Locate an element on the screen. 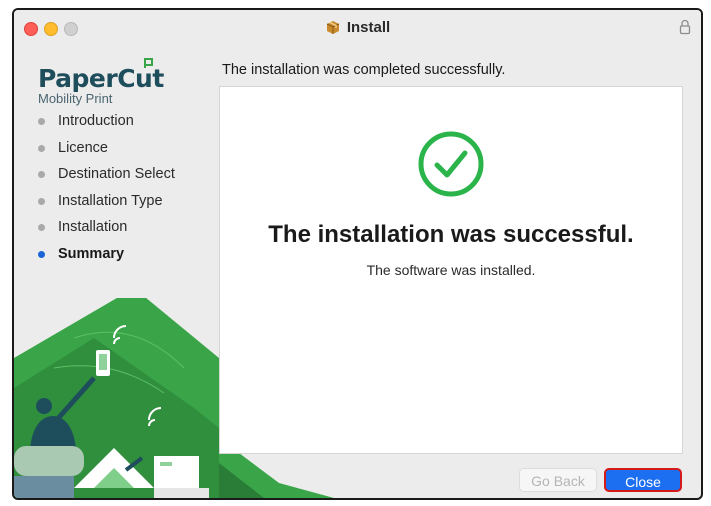  step-licence: Licence is located at coordinates (106, 148).